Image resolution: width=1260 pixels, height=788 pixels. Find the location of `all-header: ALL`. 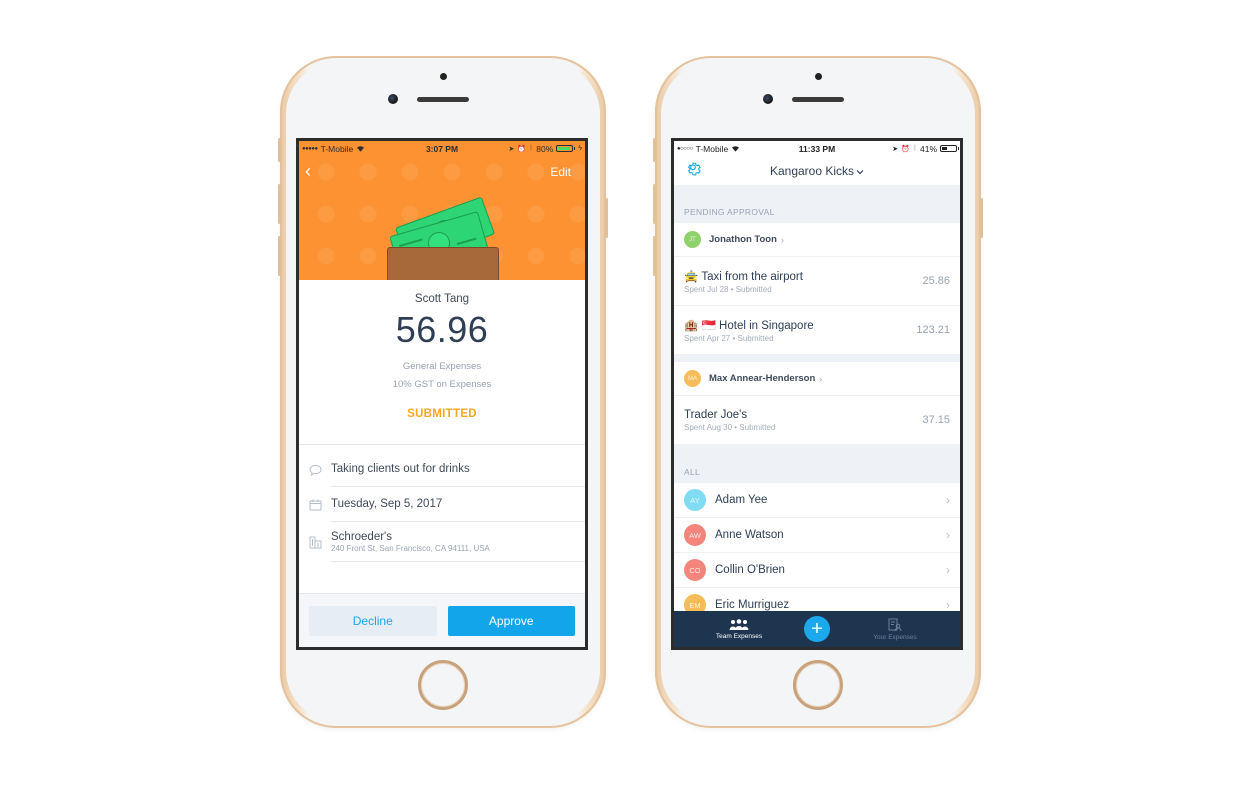

all-header: ALL is located at coordinates (692, 472).